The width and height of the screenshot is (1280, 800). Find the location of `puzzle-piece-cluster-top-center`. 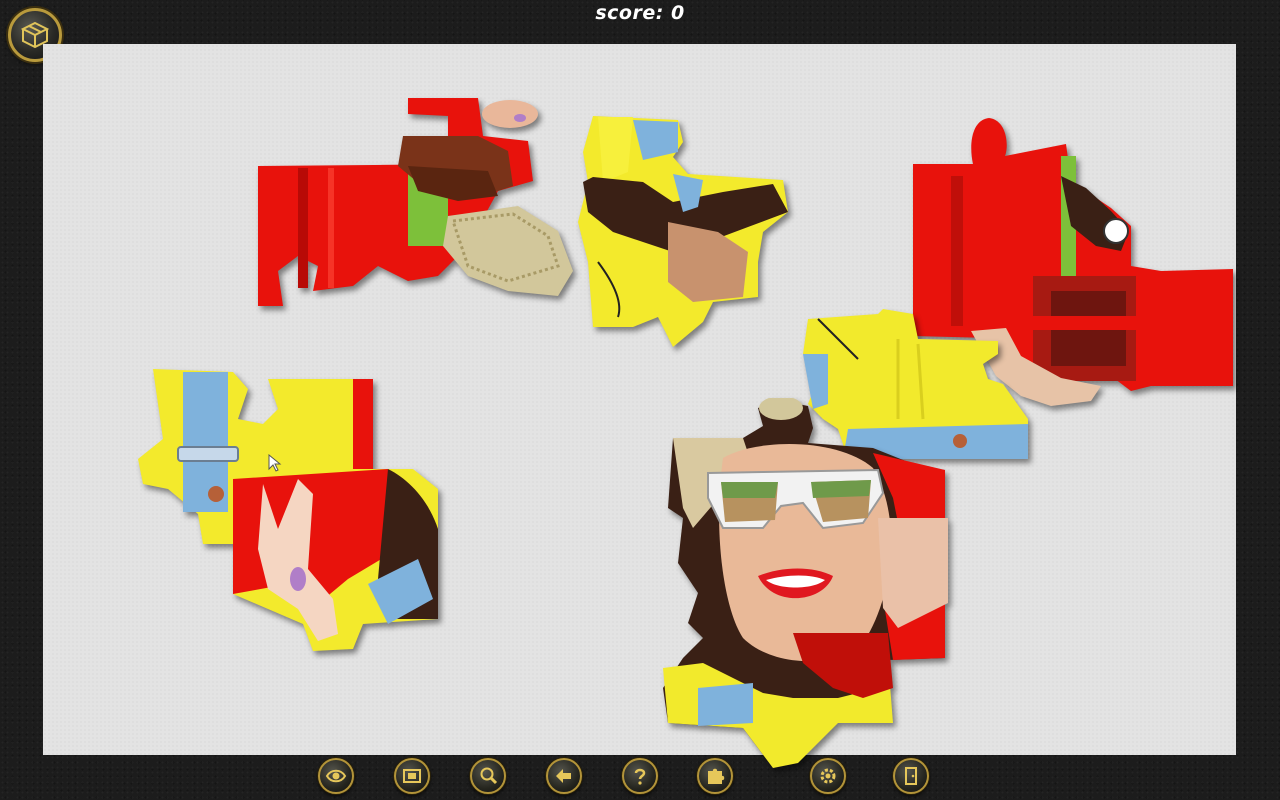

puzzle-piece-cluster-top-center is located at coordinates (685, 232).